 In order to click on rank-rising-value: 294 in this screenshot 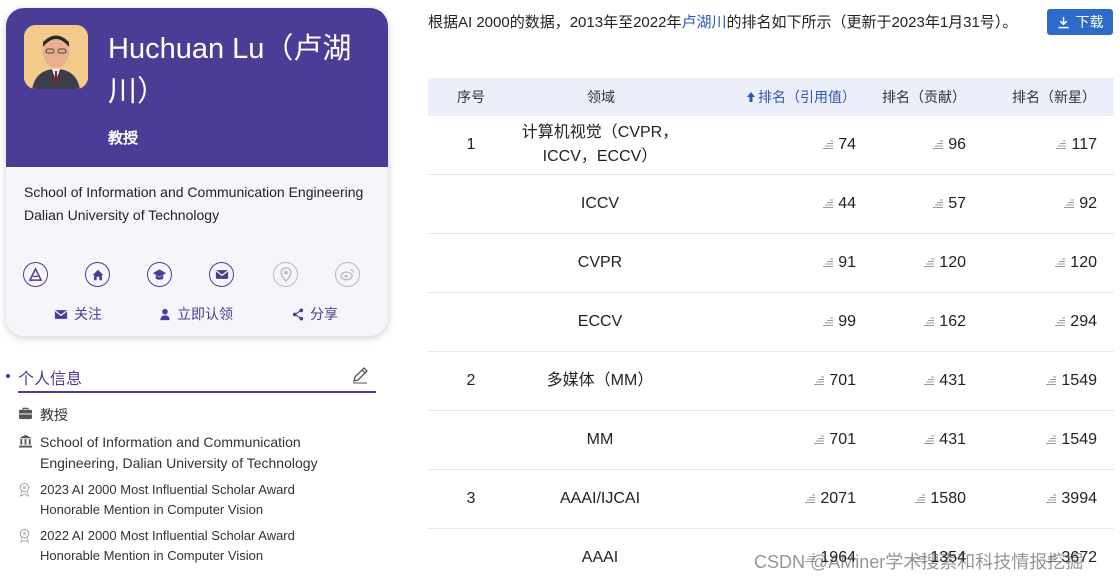, I will do `click(1083, 321)`.